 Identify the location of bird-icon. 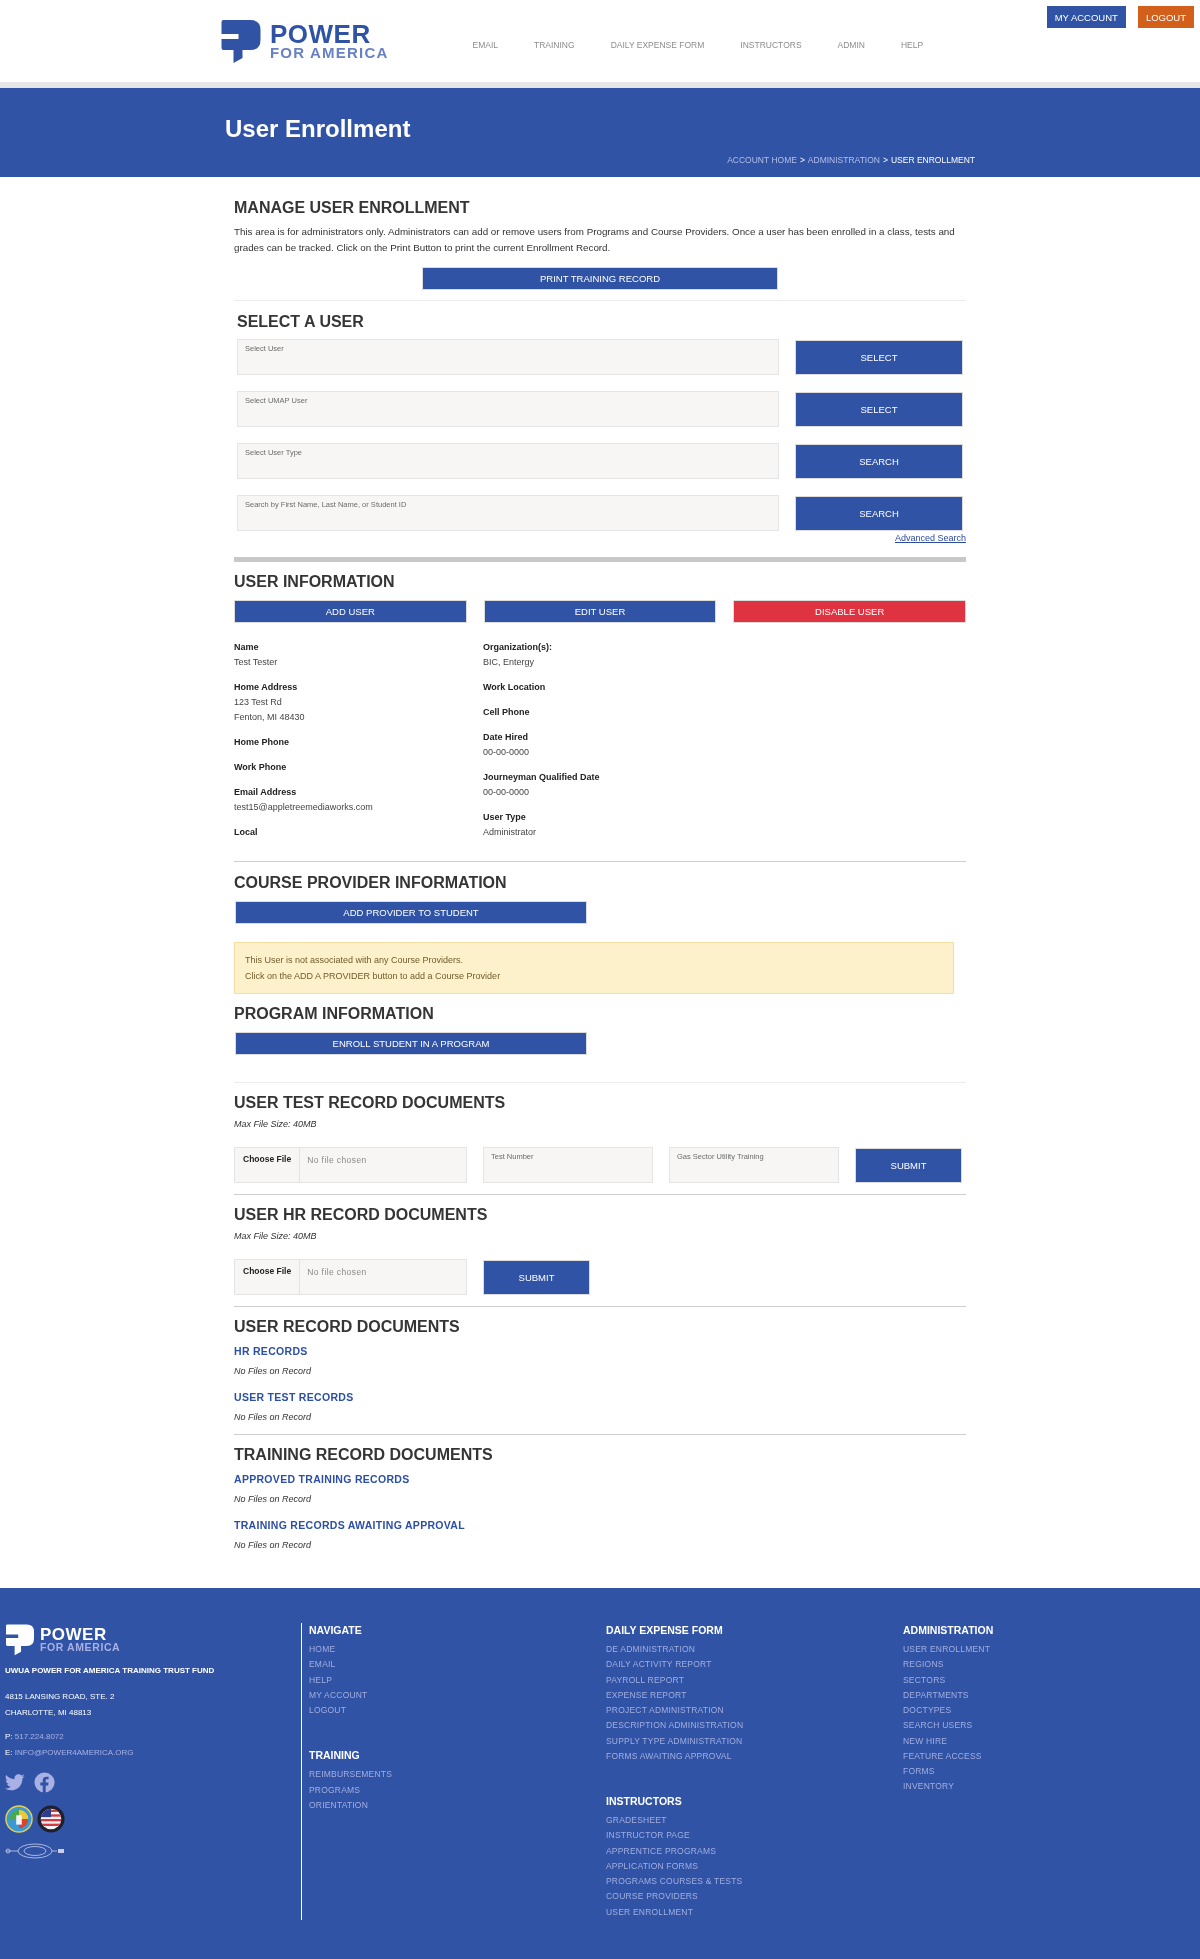
(15, 1782).